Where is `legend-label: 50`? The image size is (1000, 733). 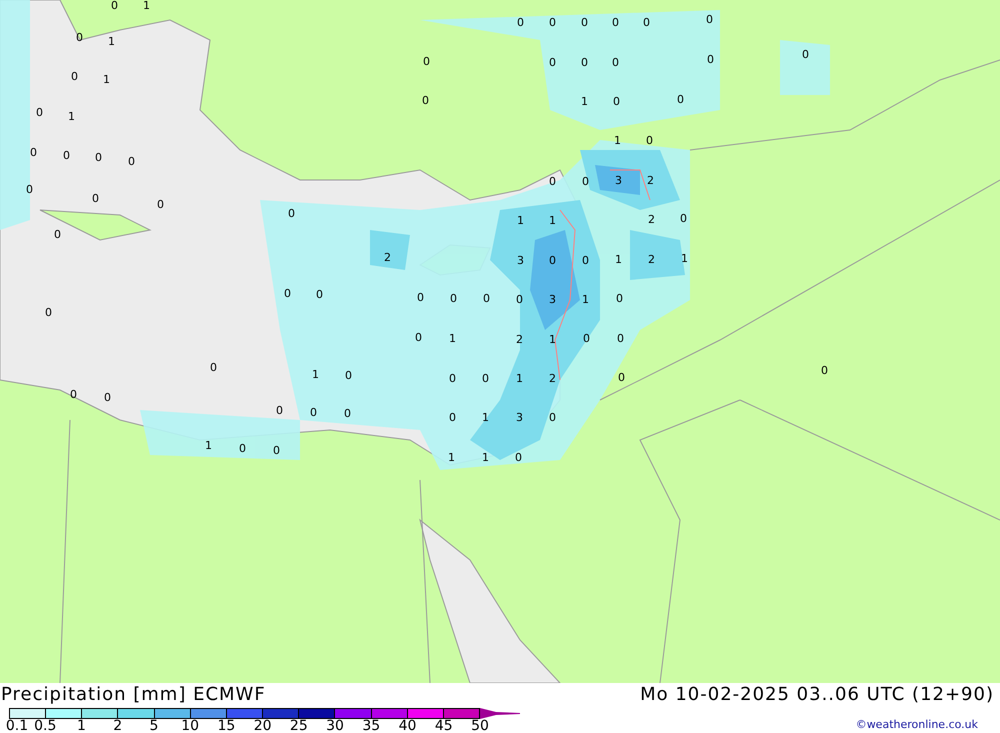
legend-label: 50 is located at coordinates (480, 726).